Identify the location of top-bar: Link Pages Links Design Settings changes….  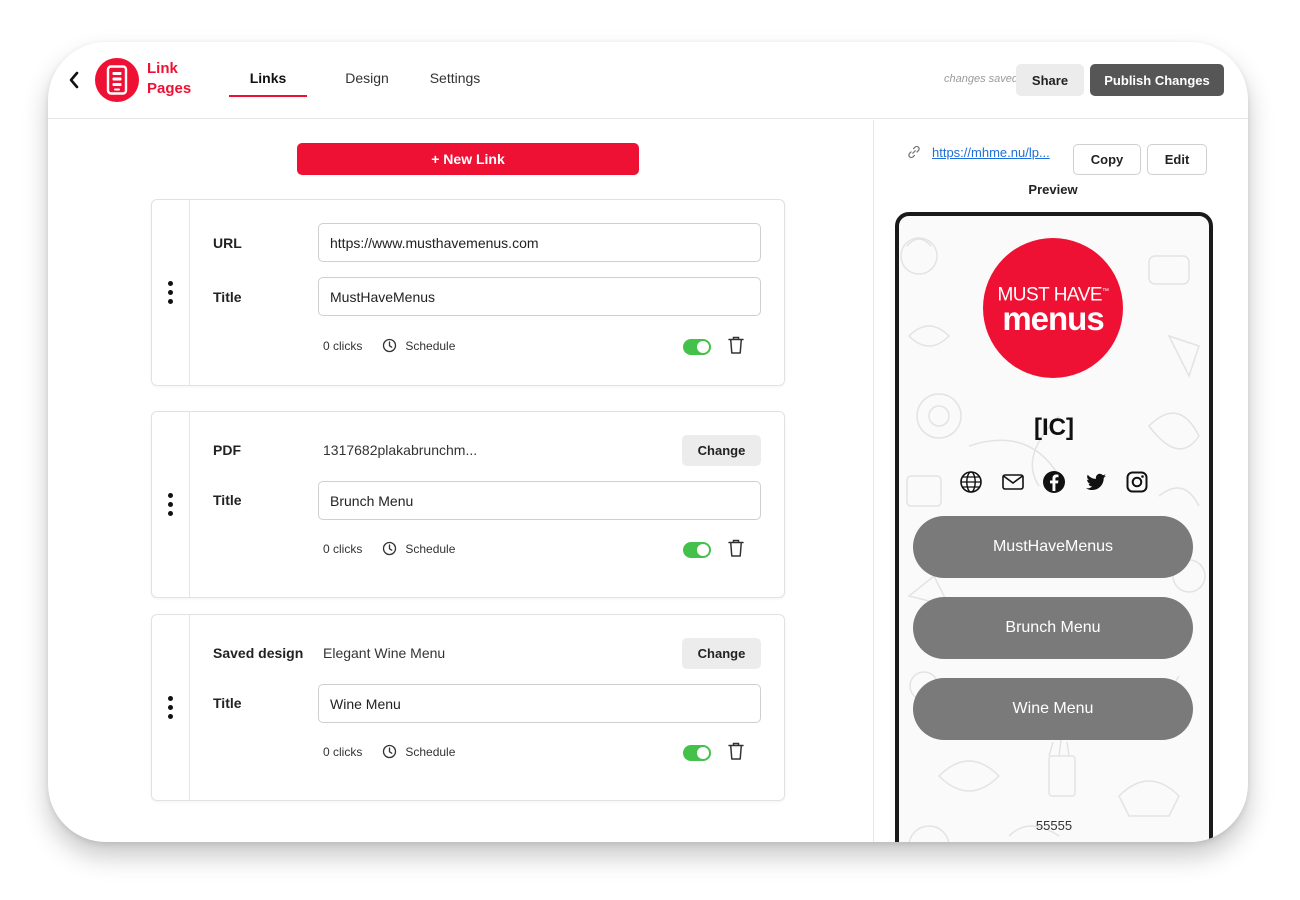
(648, 80).